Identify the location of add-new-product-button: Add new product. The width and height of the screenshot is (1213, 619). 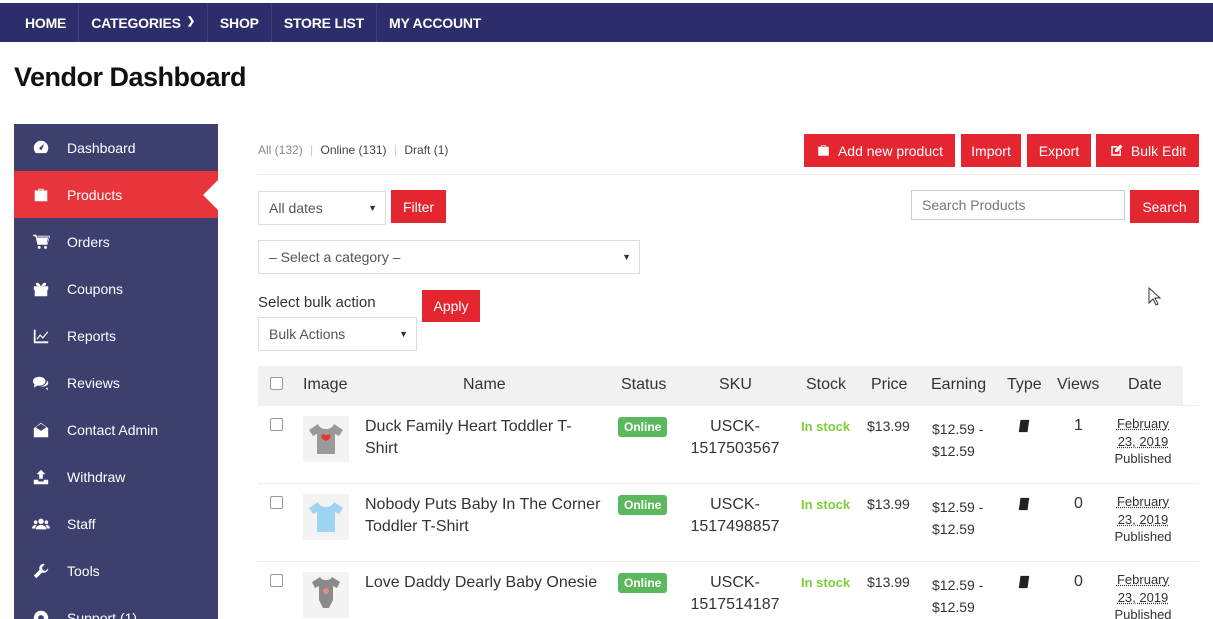
(879, 150).